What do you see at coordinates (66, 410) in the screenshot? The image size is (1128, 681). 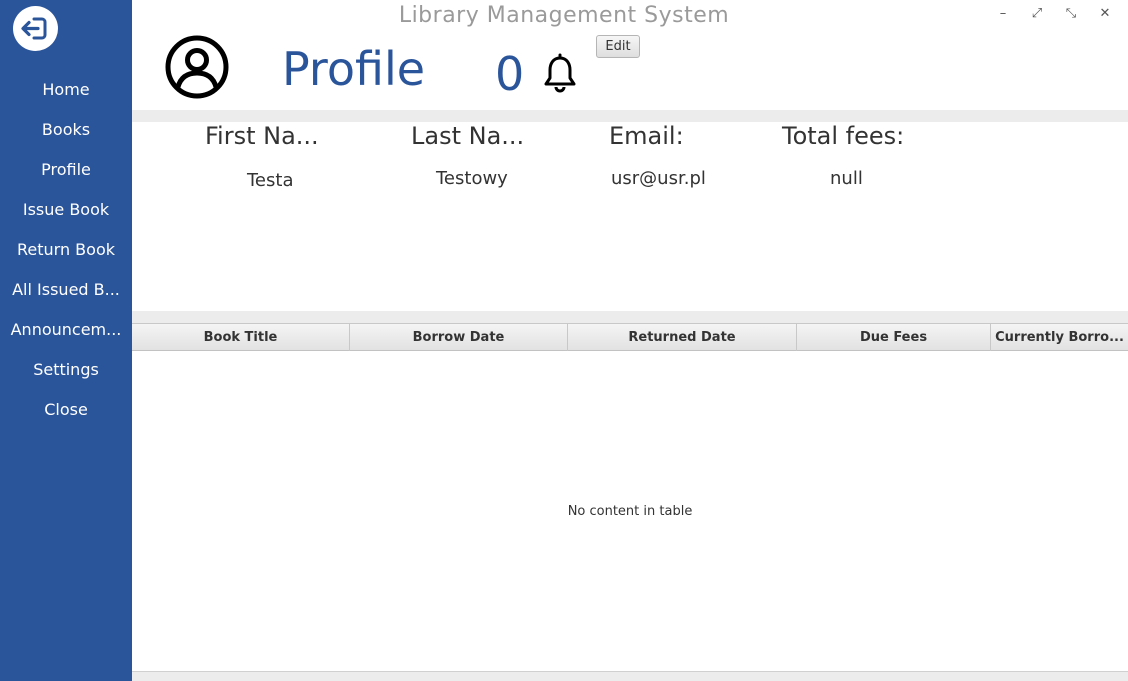 I see `sidebar-item-close: Close` at bounding box center [66, 410].